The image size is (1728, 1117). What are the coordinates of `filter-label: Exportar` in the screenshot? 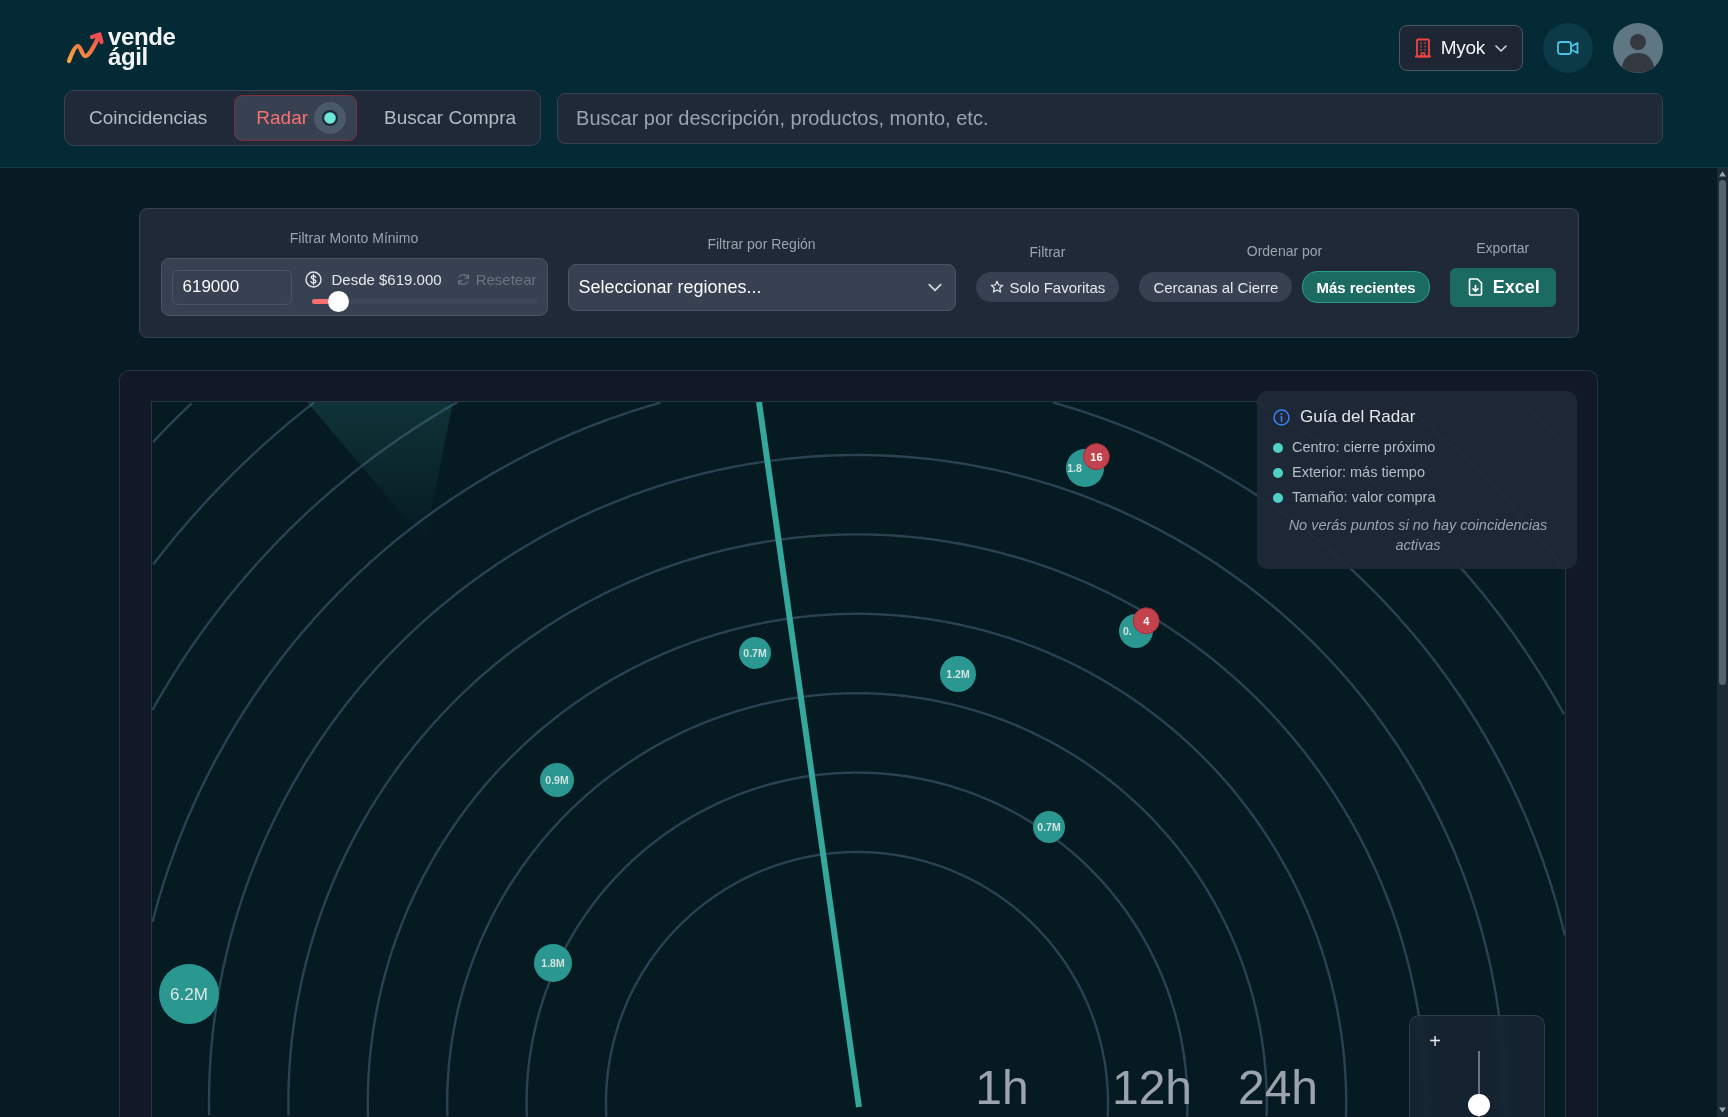 It's located at (1503, 247).